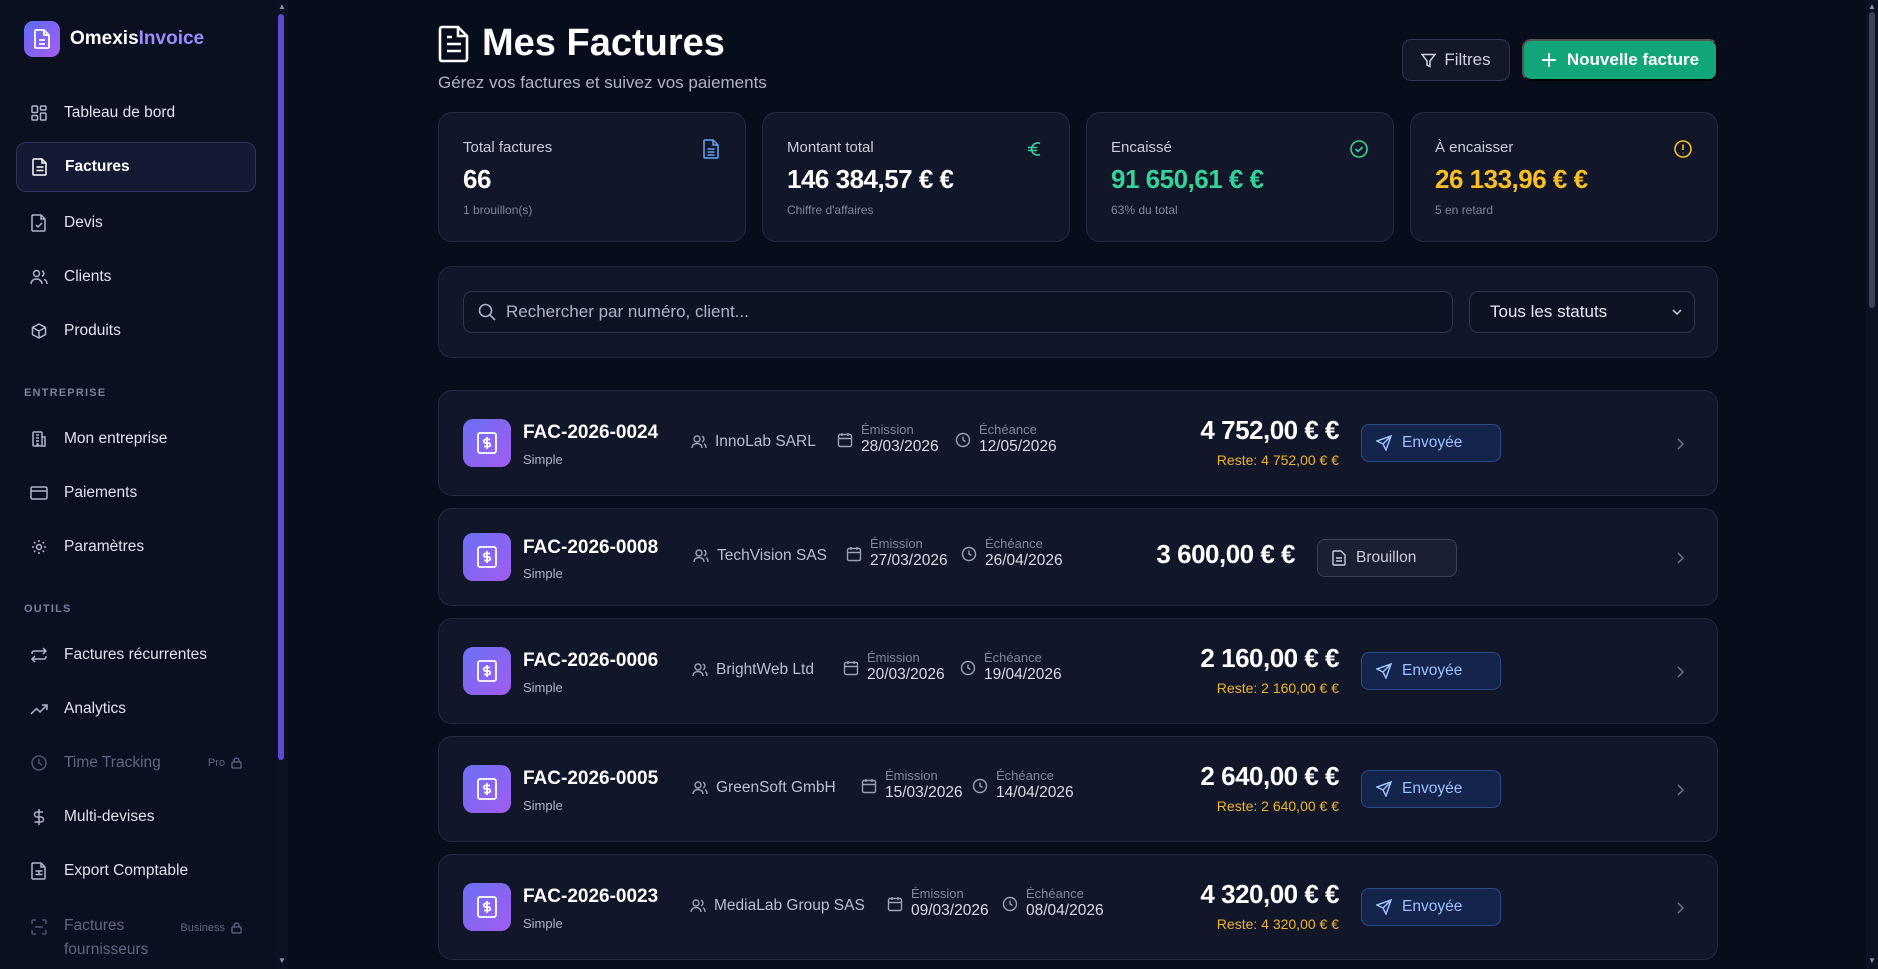 Image resolution: width=1878 pixels, height=969 pixels. Describe the element at coordinates (592, 177) in the screenshot. I see `stat-card-total-factures: Total factures 66 1 brouillon(s)` at that location.